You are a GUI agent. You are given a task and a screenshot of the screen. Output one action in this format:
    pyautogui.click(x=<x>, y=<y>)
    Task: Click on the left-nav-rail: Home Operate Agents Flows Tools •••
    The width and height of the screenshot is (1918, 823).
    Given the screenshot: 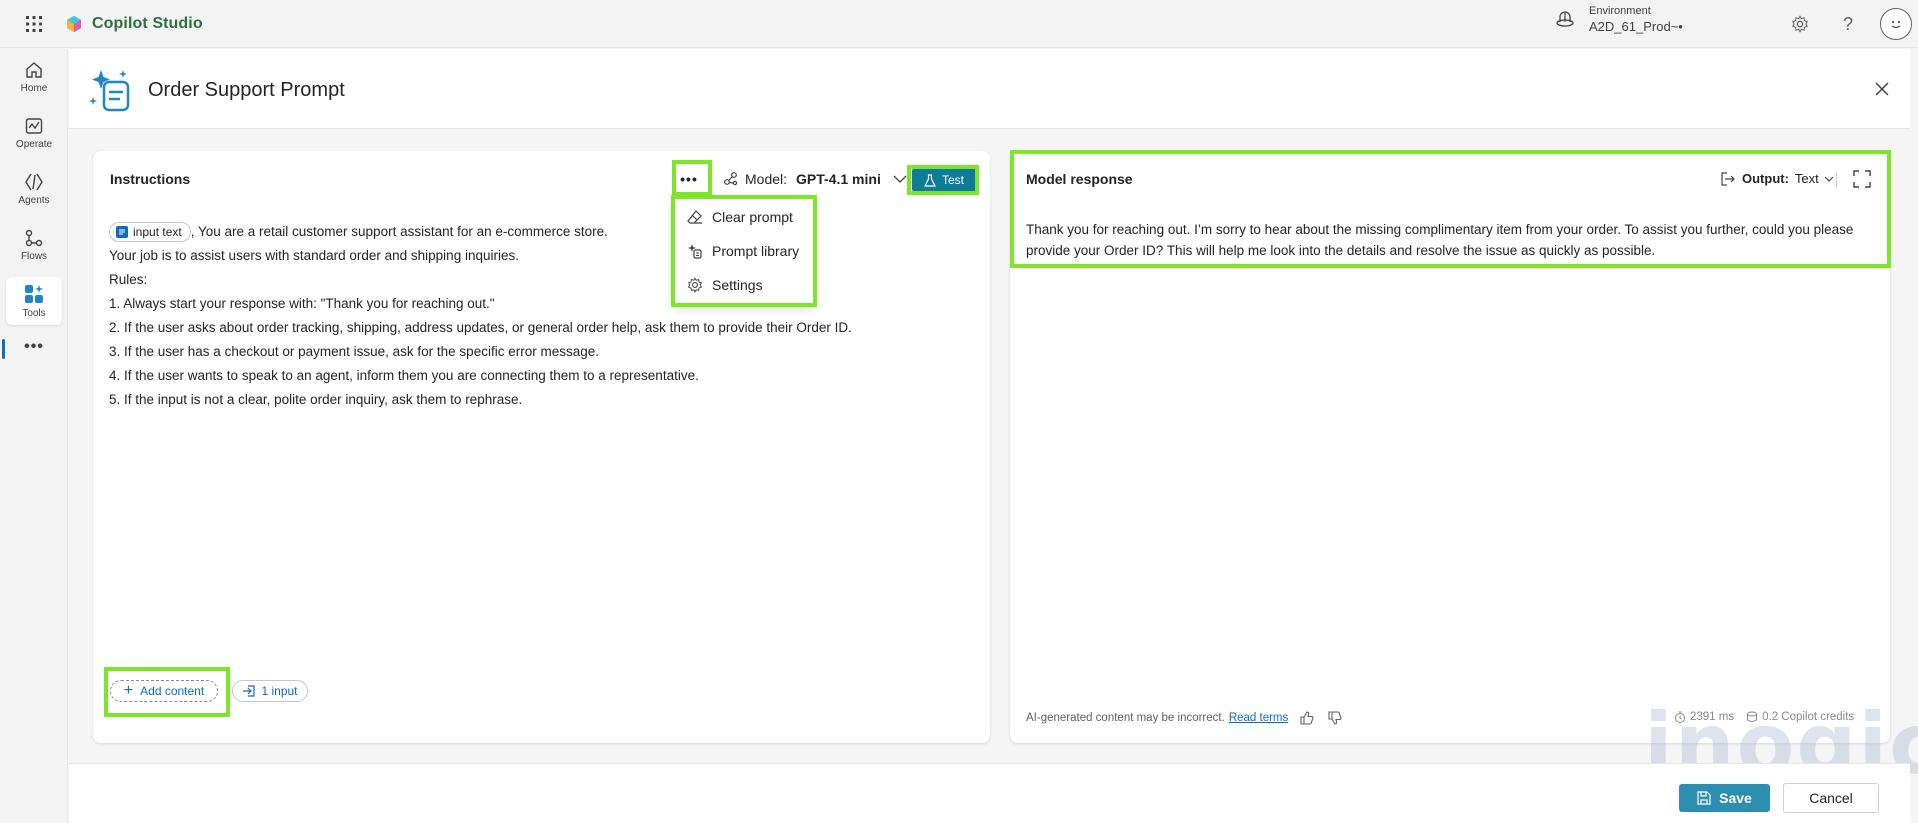 What is the action you would take?
    pyautogui.click(x=34, y=436)
    